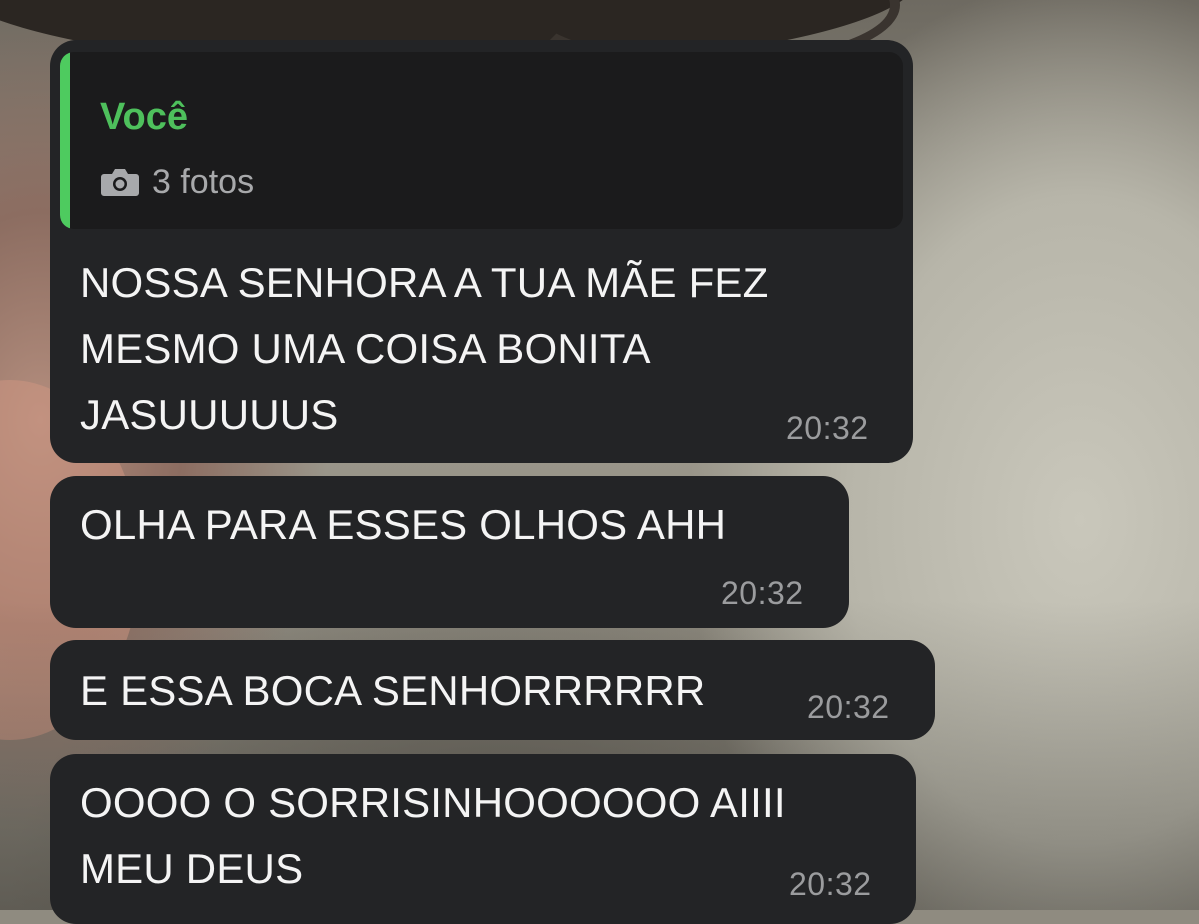 The height and width of the screenshot is (924, 1199). What do you see at coordinates (144, 117) in the screenshot?
I see `reply-author: Você` at bounding box center [144, 117].